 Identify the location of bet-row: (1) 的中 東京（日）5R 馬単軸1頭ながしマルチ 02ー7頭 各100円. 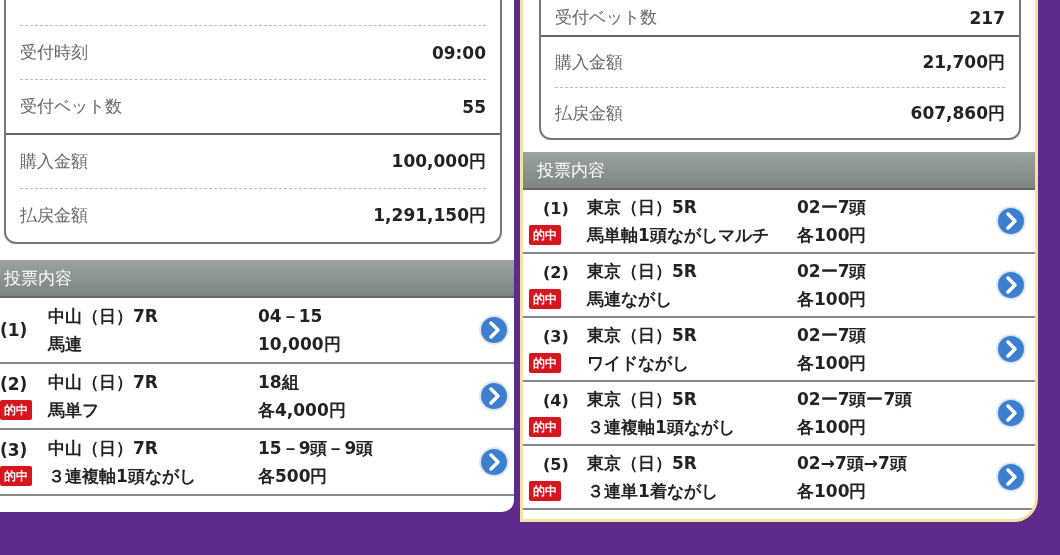
(779, 222).